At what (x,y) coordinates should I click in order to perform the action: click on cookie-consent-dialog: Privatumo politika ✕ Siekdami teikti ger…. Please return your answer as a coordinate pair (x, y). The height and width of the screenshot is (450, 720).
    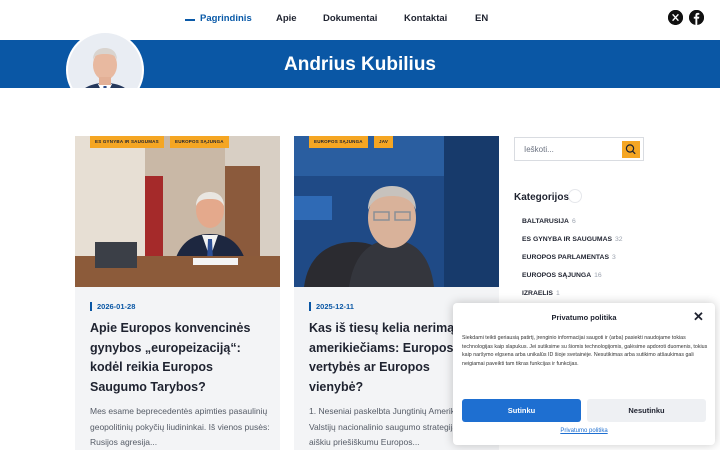
    Looking at the image, I should click on (584, 374).